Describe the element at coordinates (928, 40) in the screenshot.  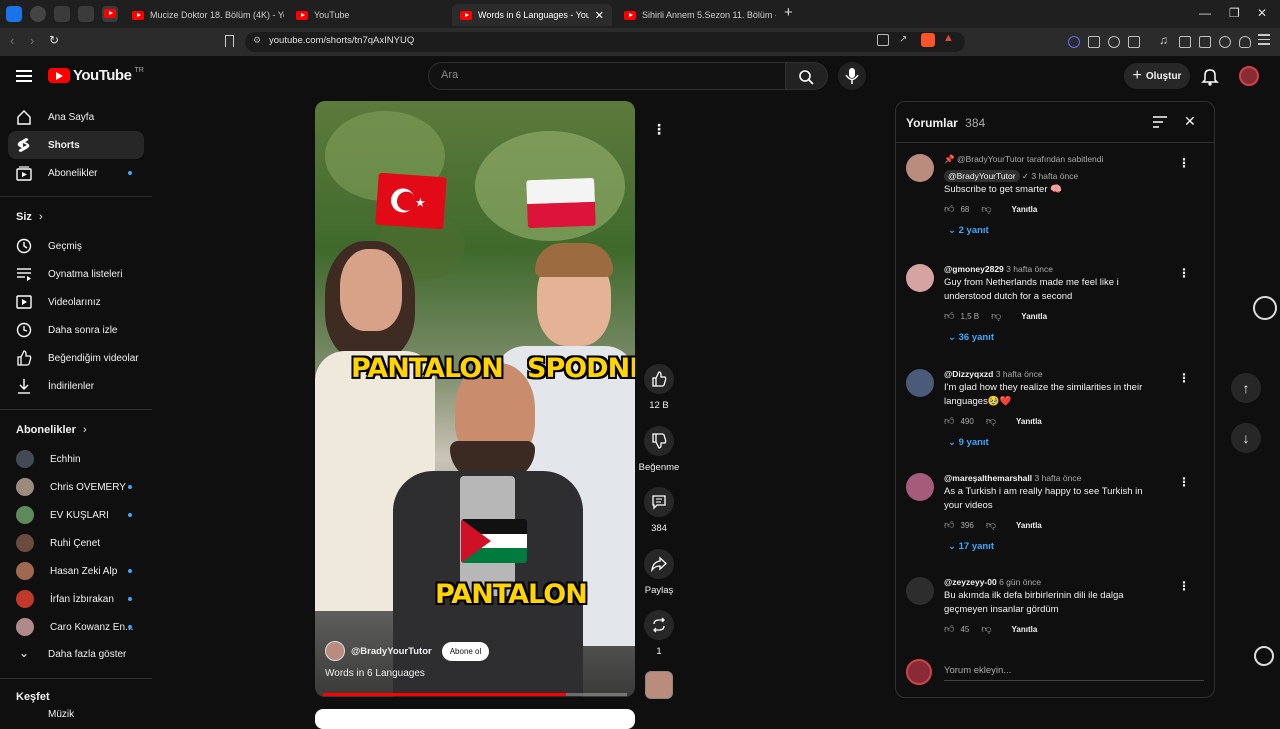
I see `brave-shields-icon` at that location.